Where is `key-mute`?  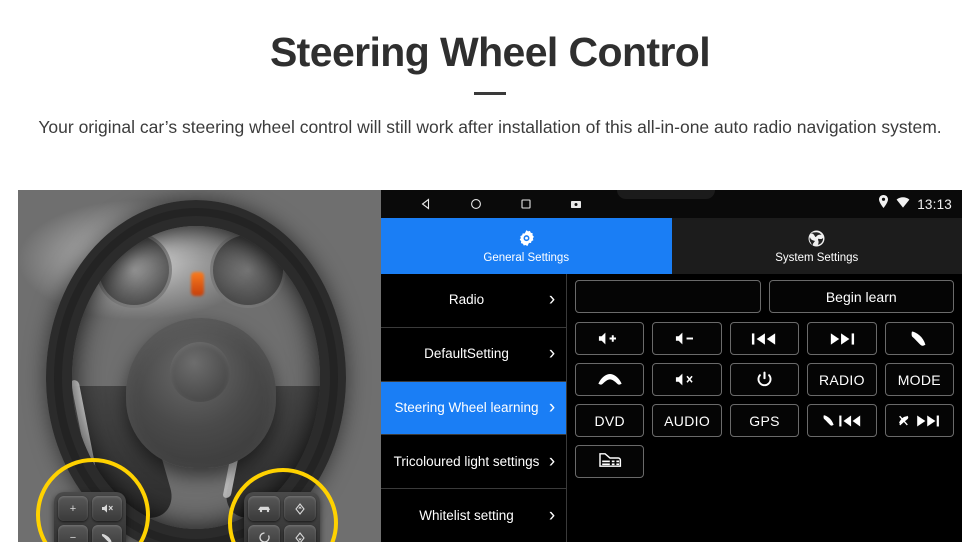 key-mute is located at coordinates (687, 379).